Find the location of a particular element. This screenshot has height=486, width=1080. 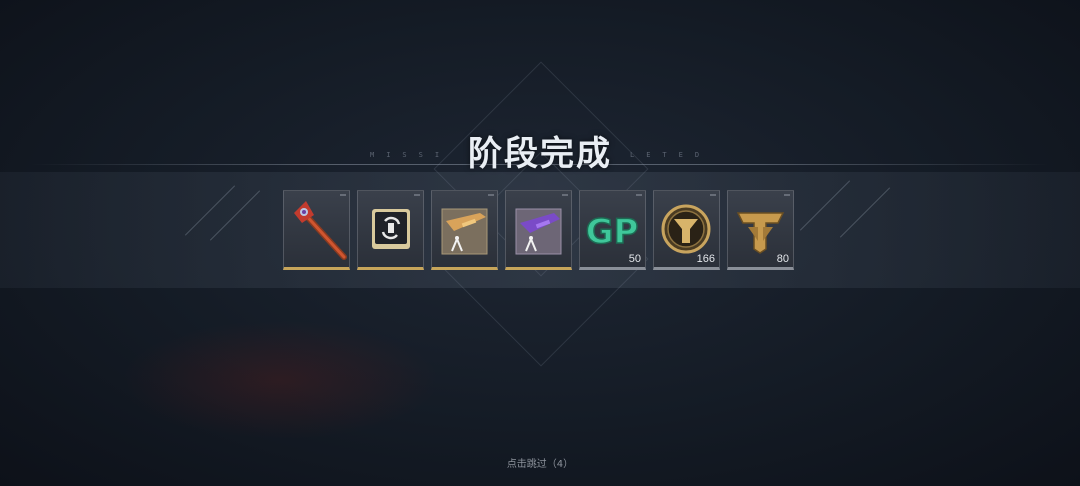

reward-card-purple-rifle is located at coordinates (538, 230).